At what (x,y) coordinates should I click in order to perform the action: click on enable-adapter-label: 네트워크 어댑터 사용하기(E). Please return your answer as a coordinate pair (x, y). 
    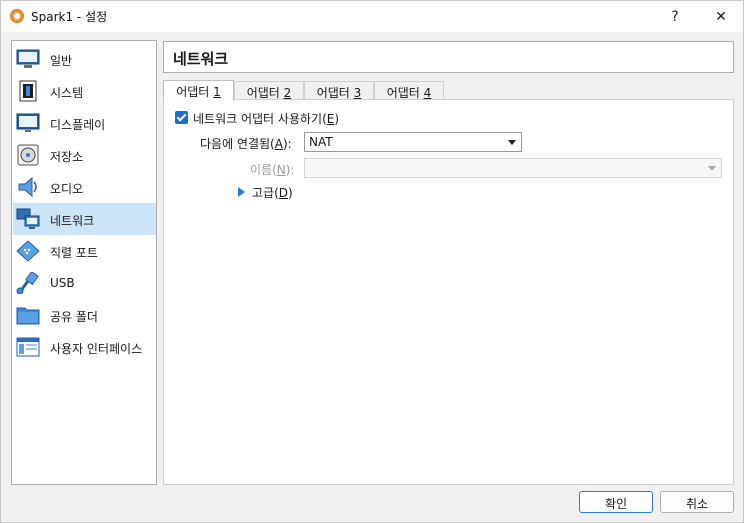
    Looking at the image, I should click on (266, 118).